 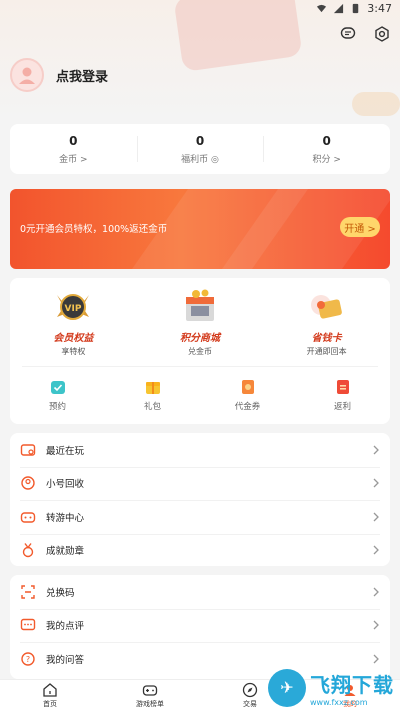 What do you see at coordinates (247, 407) in the screenshot?
I see `shortcut-label: 代金券` at bounding box center [247, 407].